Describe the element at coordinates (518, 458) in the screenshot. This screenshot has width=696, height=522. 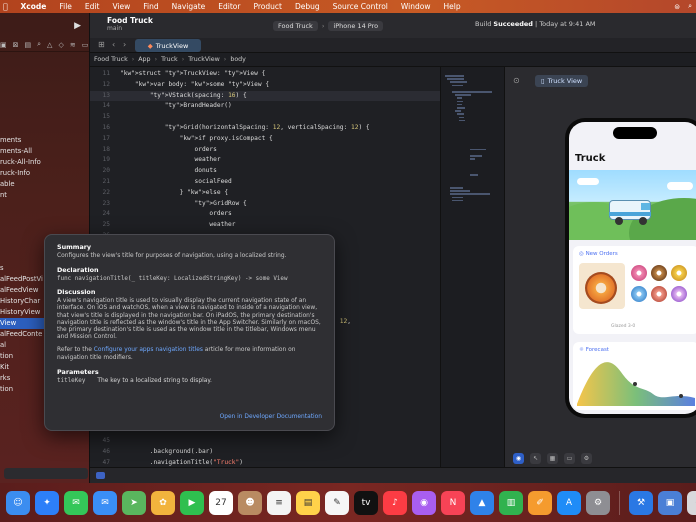
I see `live-preview-icon: ◉` at that location.